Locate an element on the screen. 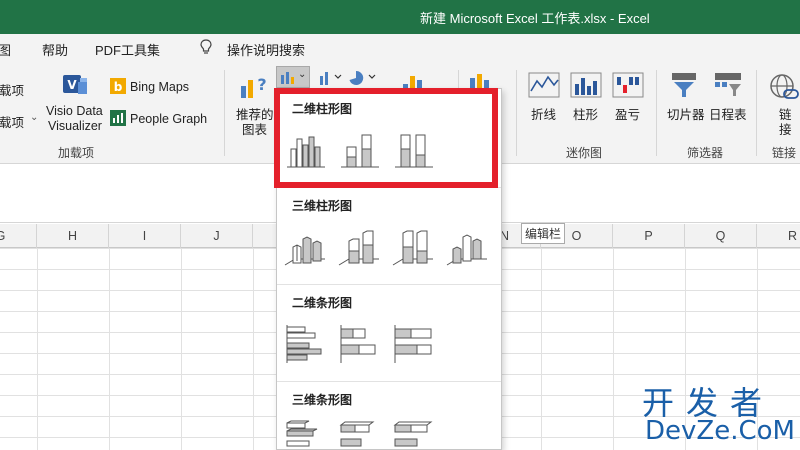 This screenshot has width=800, height=450. sparklines-group-label: 迷你图 is located at coordinates (584, 153).